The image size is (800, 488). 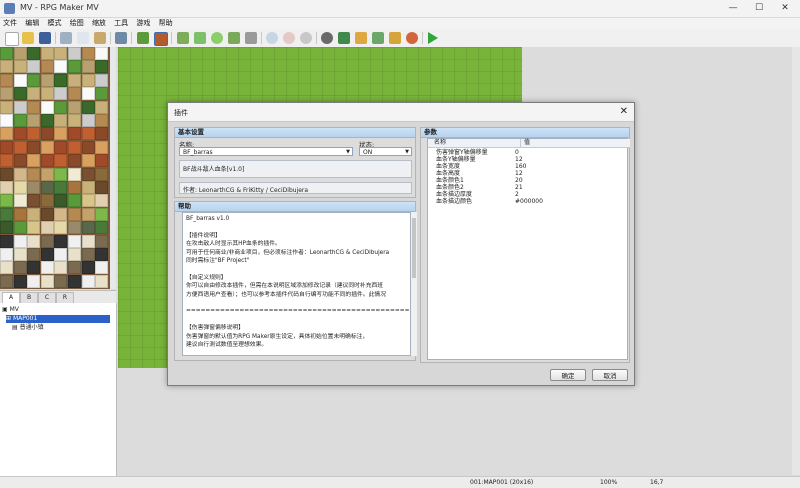 I want to click on param-row: 伤害弹窗Y轴偏移量 0, so click(x=527, y=152).